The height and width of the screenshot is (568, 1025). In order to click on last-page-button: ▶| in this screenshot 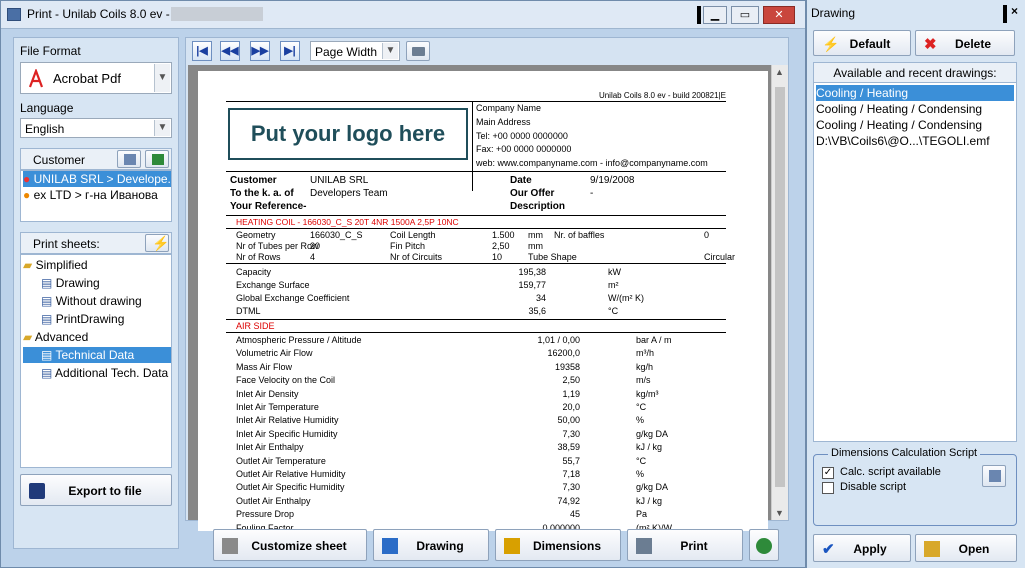, I will do `click(290, 51)`.